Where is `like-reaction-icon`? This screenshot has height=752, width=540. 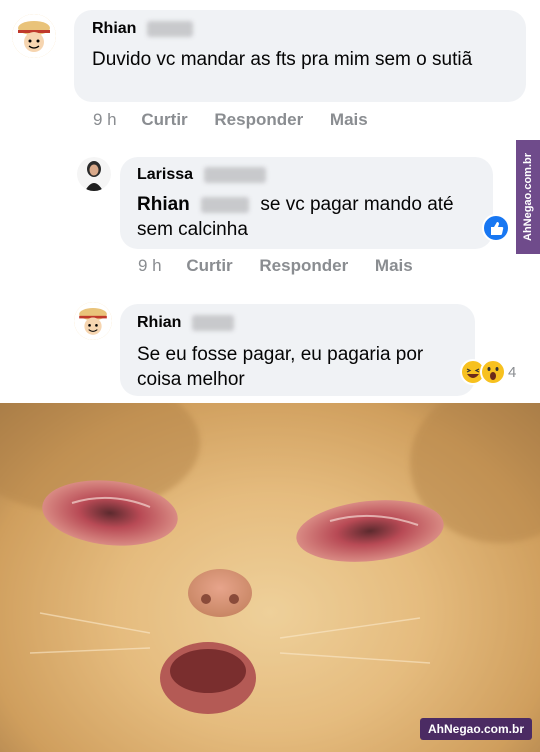
like-reaction-icon is located at coordinates (496, 228).